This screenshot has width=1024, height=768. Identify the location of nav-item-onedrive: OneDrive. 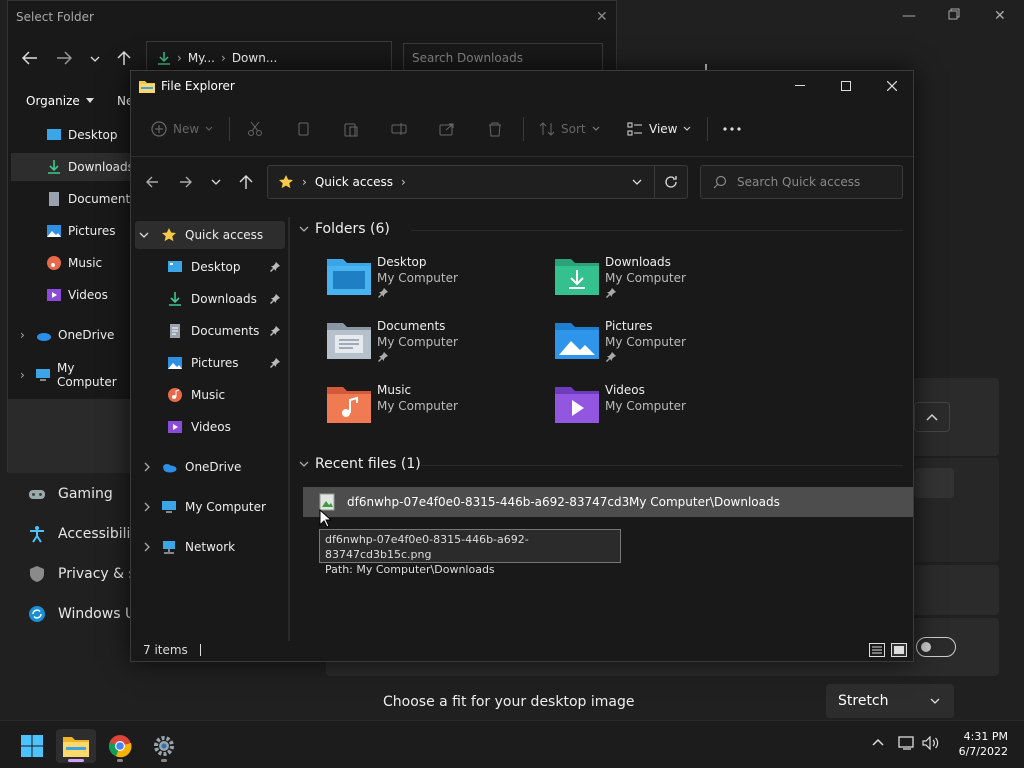
(210, 467).